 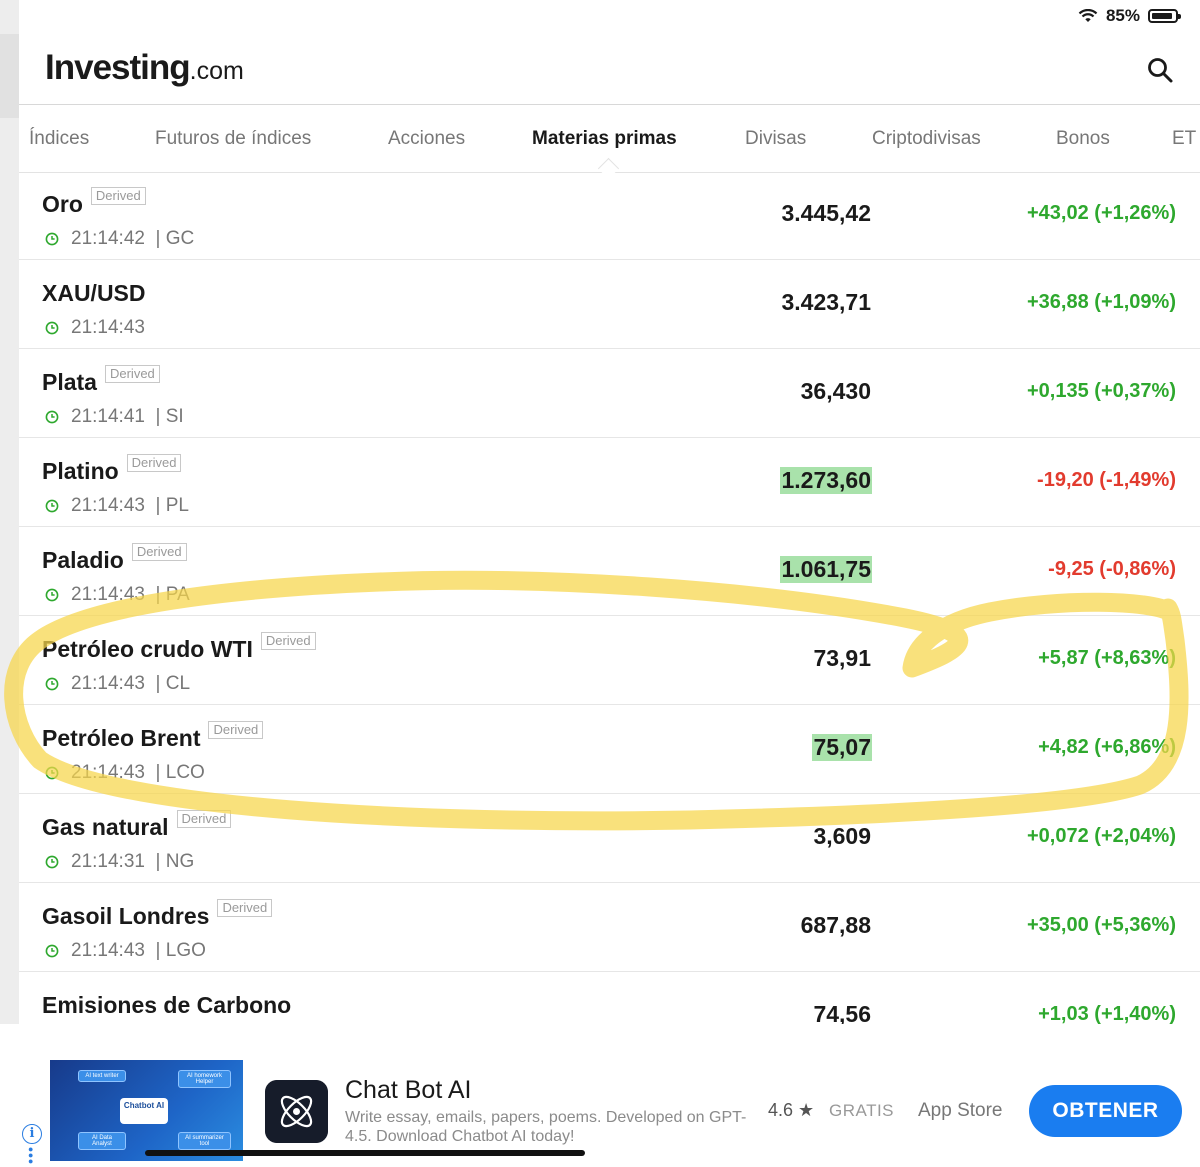 I want to click on update-time: 21:14:42, so click(x=108, y=238).